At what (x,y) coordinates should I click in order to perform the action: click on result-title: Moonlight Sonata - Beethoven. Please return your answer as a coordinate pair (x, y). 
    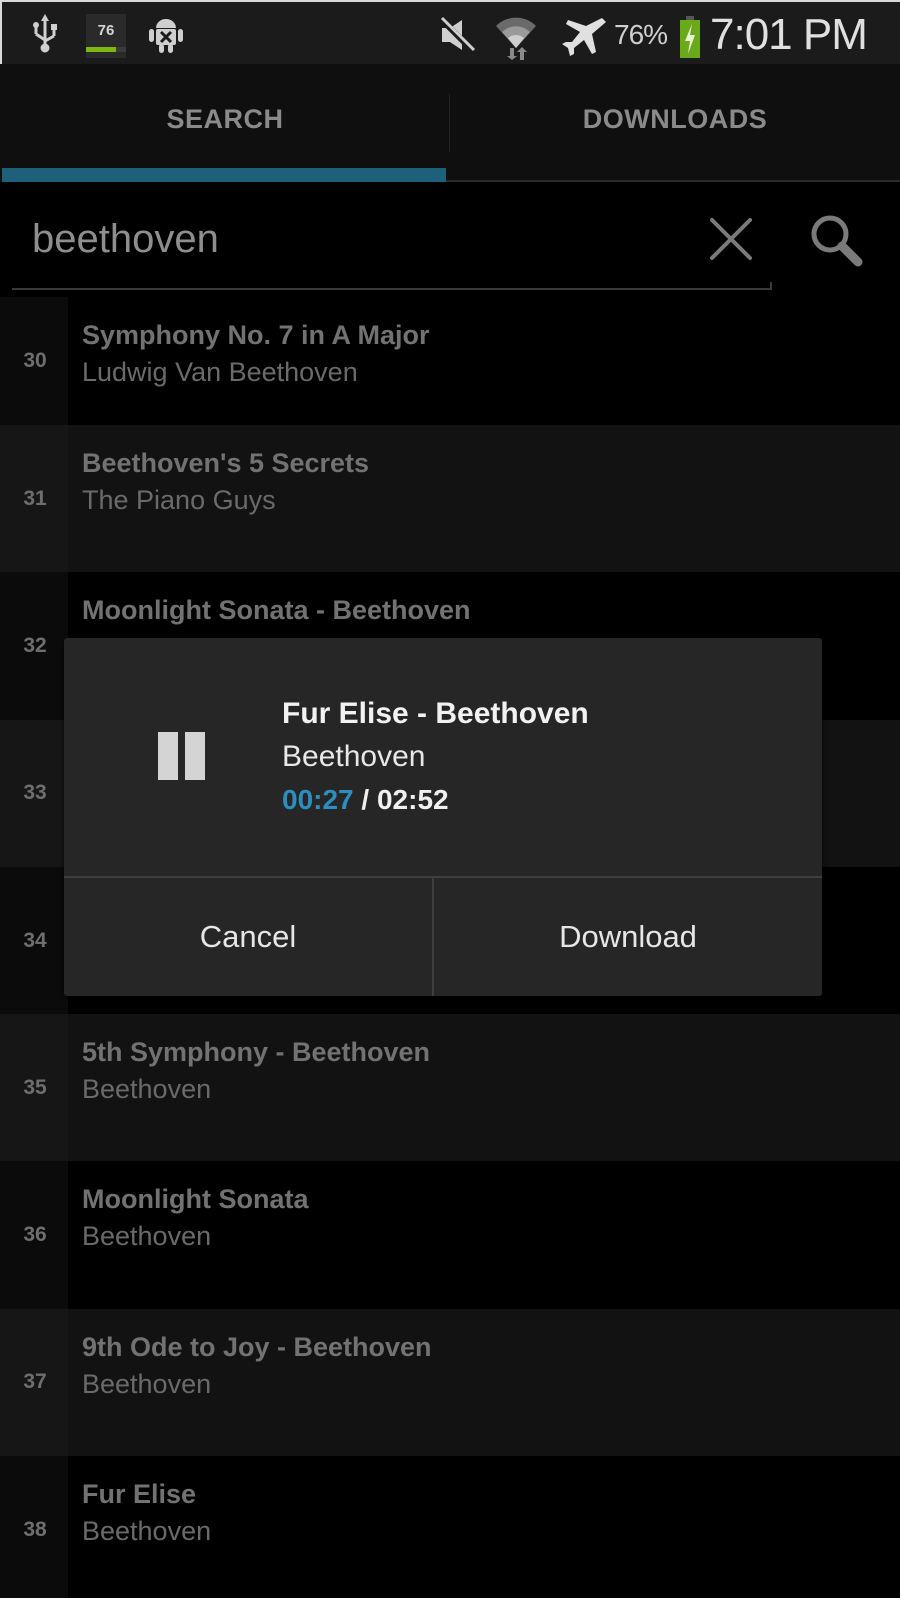
    Looking at the image, I should click on (276, 610).